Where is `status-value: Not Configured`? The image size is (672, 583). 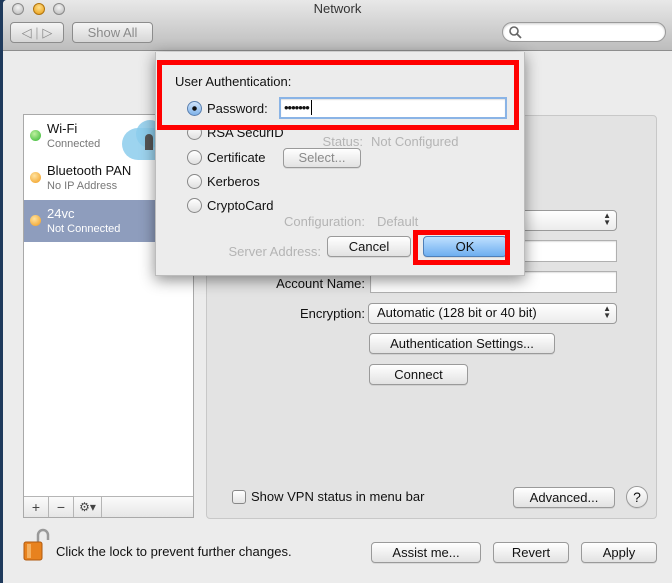
status-value: Not Configured is located at coordinates (415, 141).